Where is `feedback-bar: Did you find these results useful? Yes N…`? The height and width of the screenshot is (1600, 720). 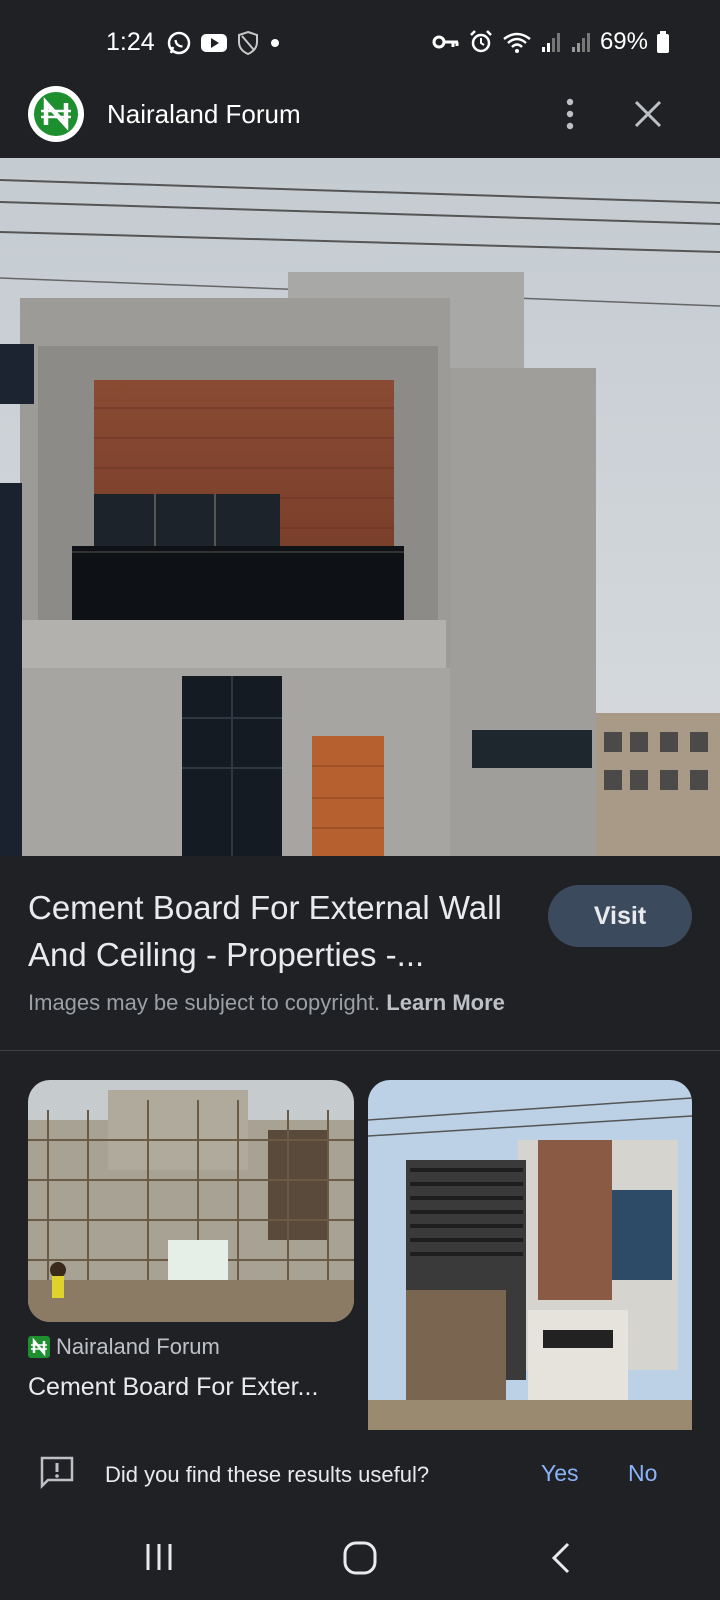 feedback-bar: Did you find these results useful? Yes N… is located at coordinates (360, 1474).